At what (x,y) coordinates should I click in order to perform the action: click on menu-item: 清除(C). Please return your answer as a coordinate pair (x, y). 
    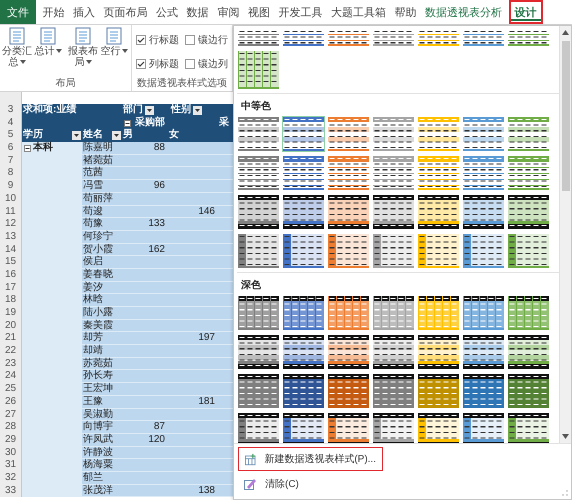
    Looking at the image, I should click on (310, 484).